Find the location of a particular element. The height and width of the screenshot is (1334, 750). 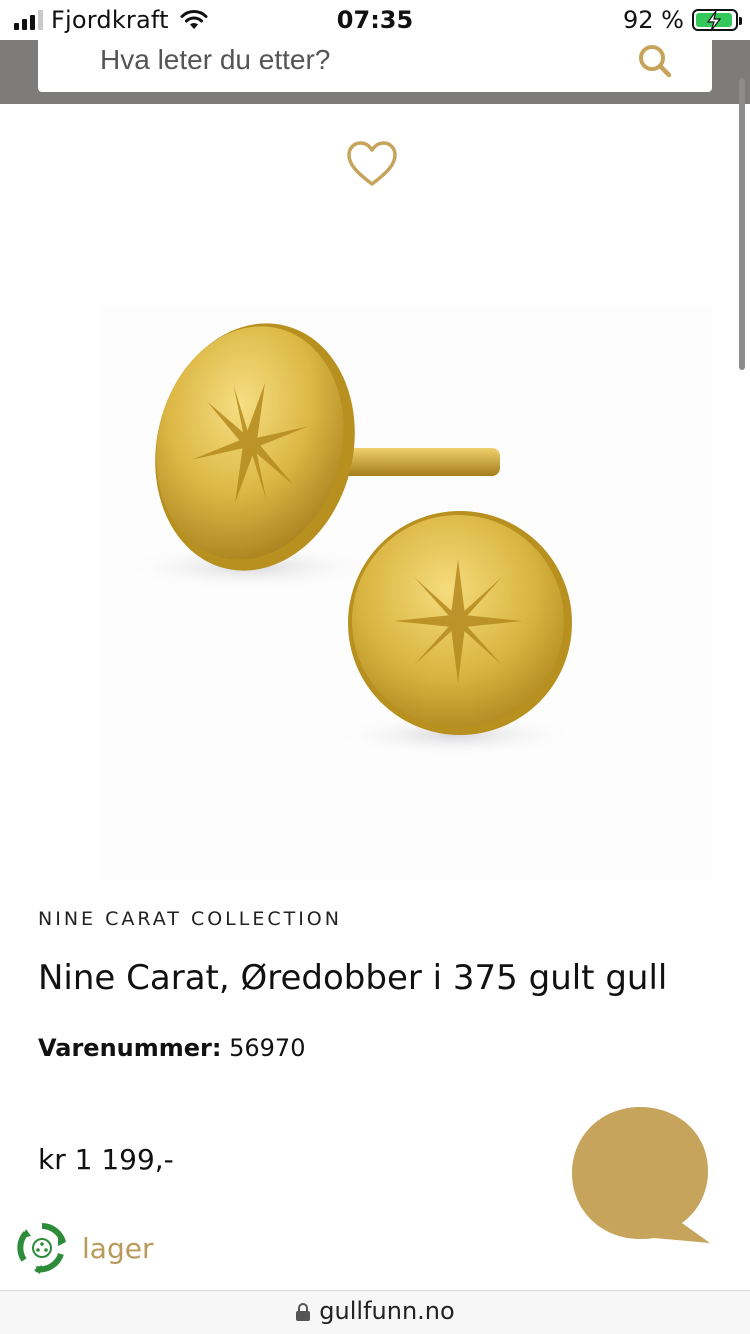

stock-label: lager is located at coordinates (118, 1248).